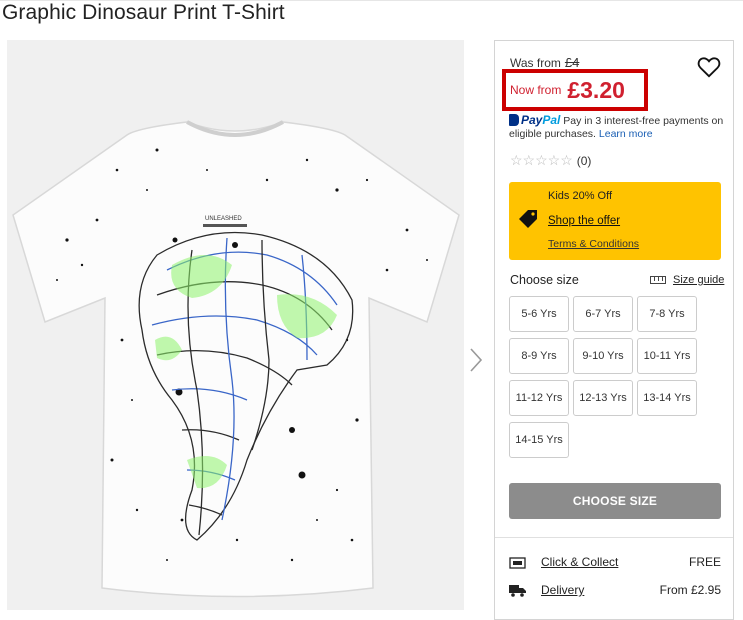 This screenshot has height=620, width=743. I want to click on paypal-logo: PayPal, so click(541, 120).